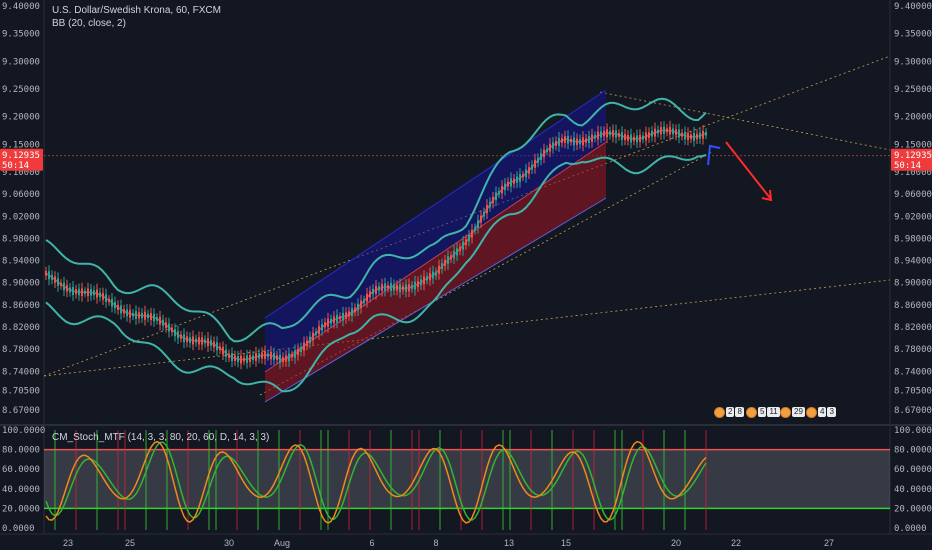 Image resolution: width=932 pixels, height=550 pixels. Describe the element at coordinates (736, 543) in the screenshot. I see `x-tick-label: 22` at that location.